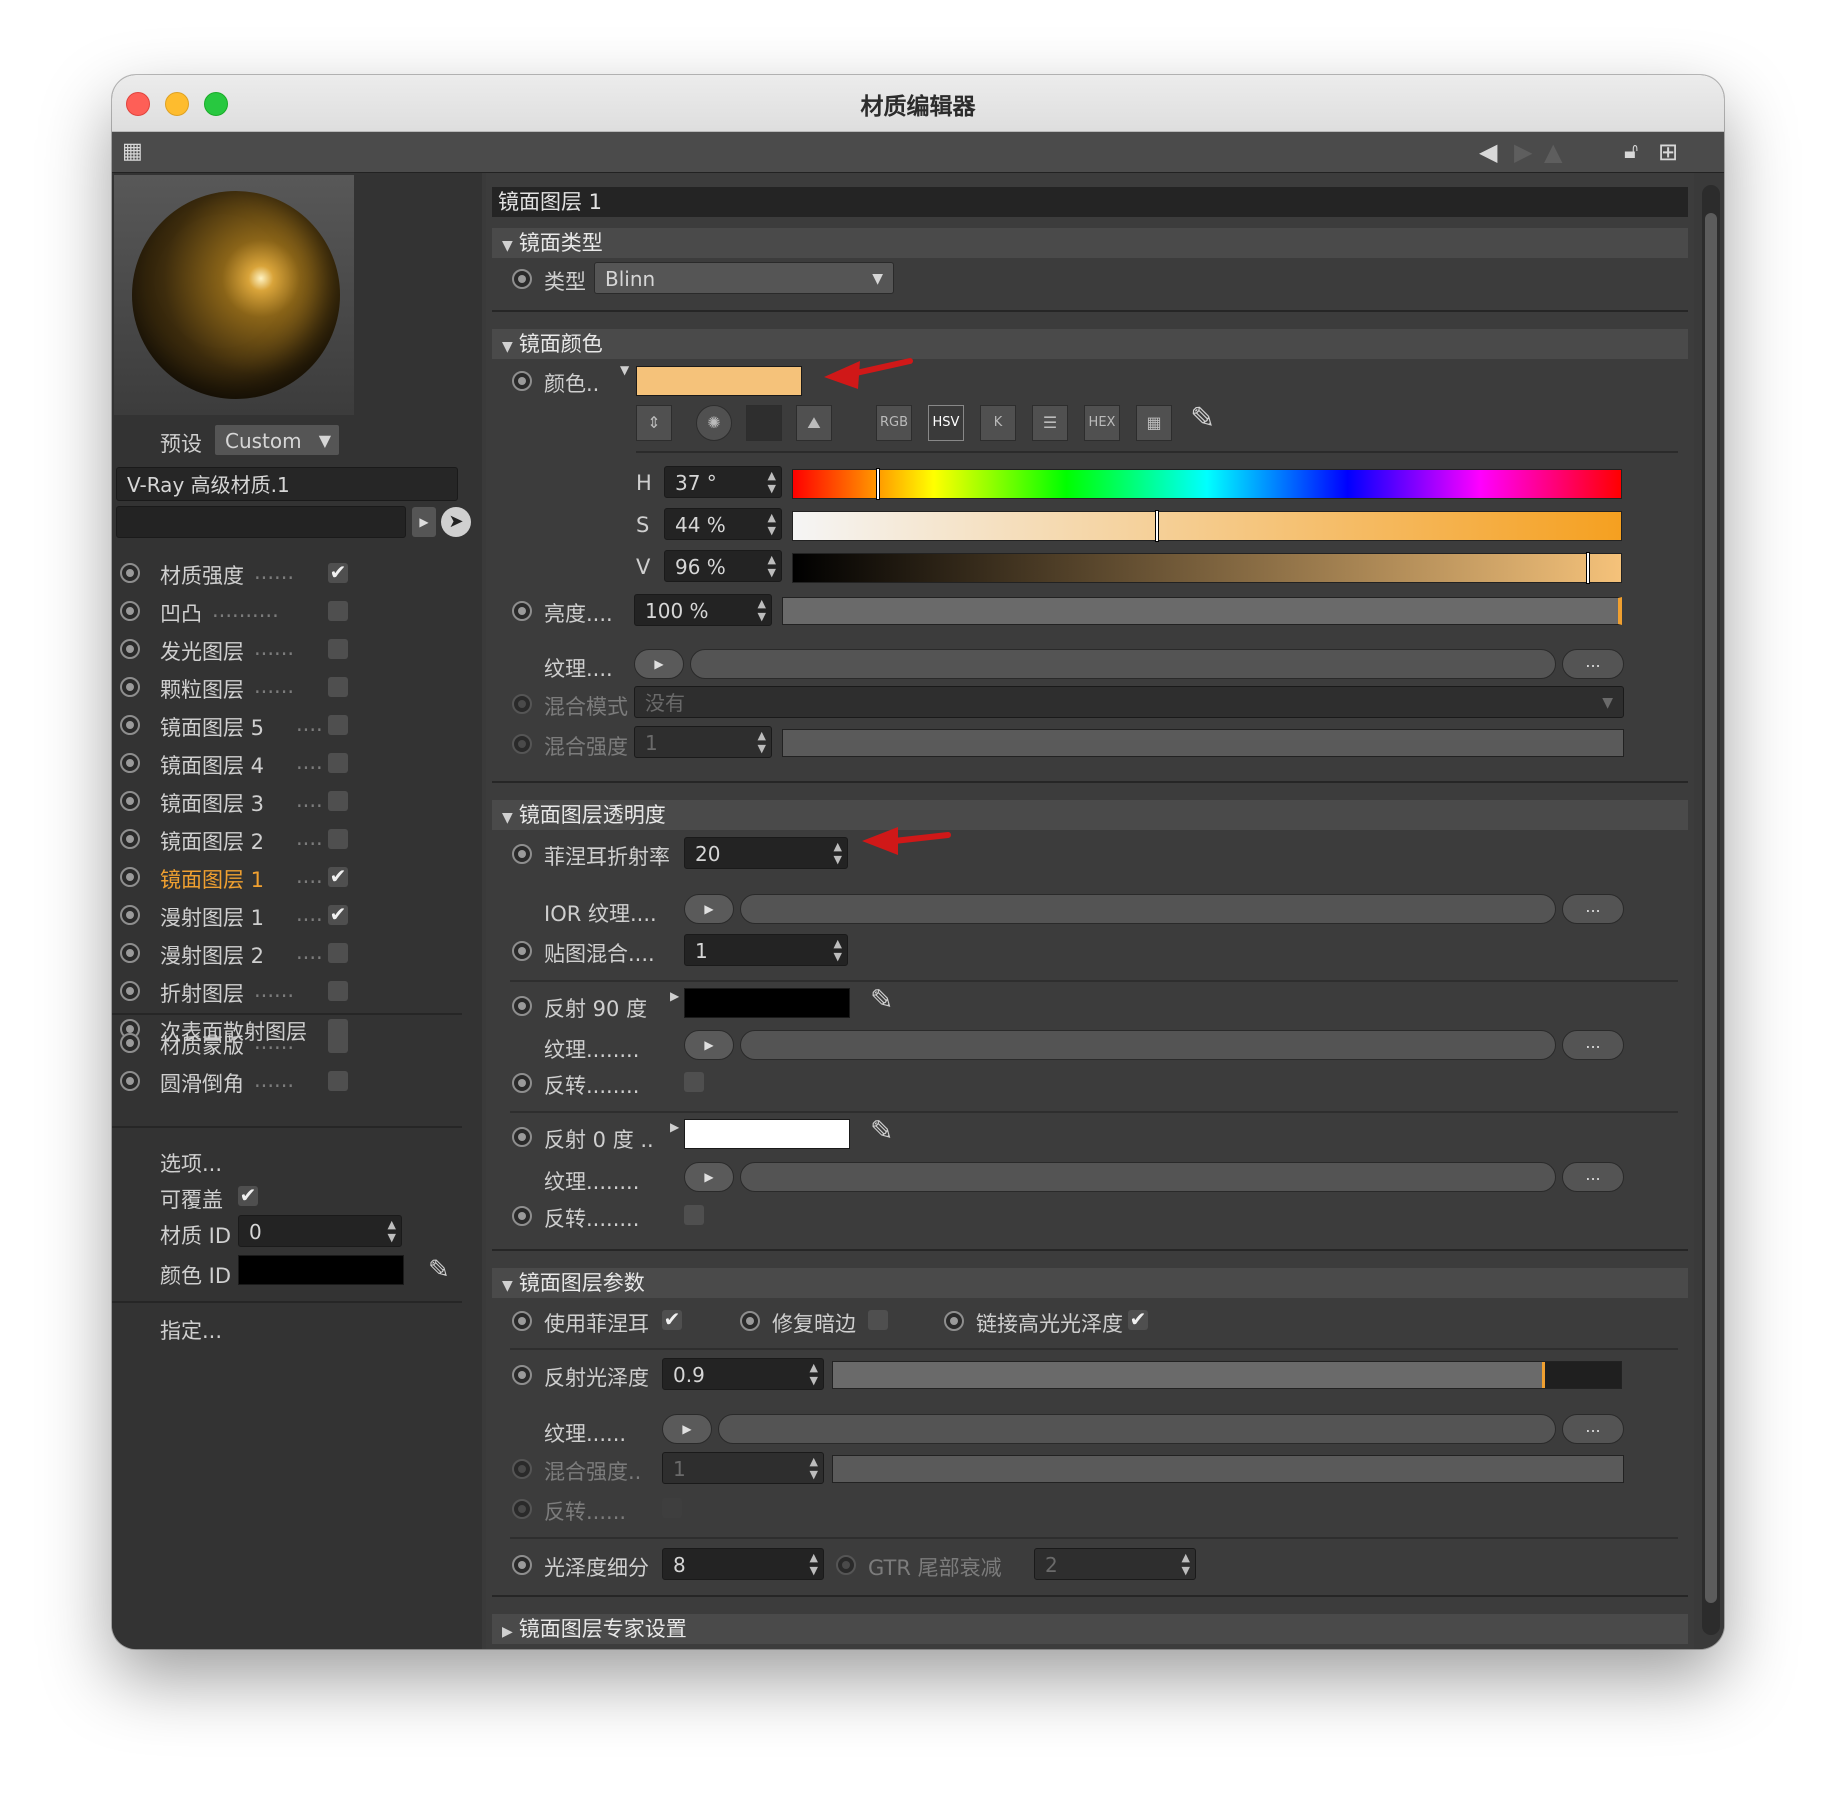 This screenshot has width=1836, height=1798. What do you see at coordinates (202, 689) in the screenshot?
I see `channel-label: 颗粒图层` at bounding box center [202, 689].